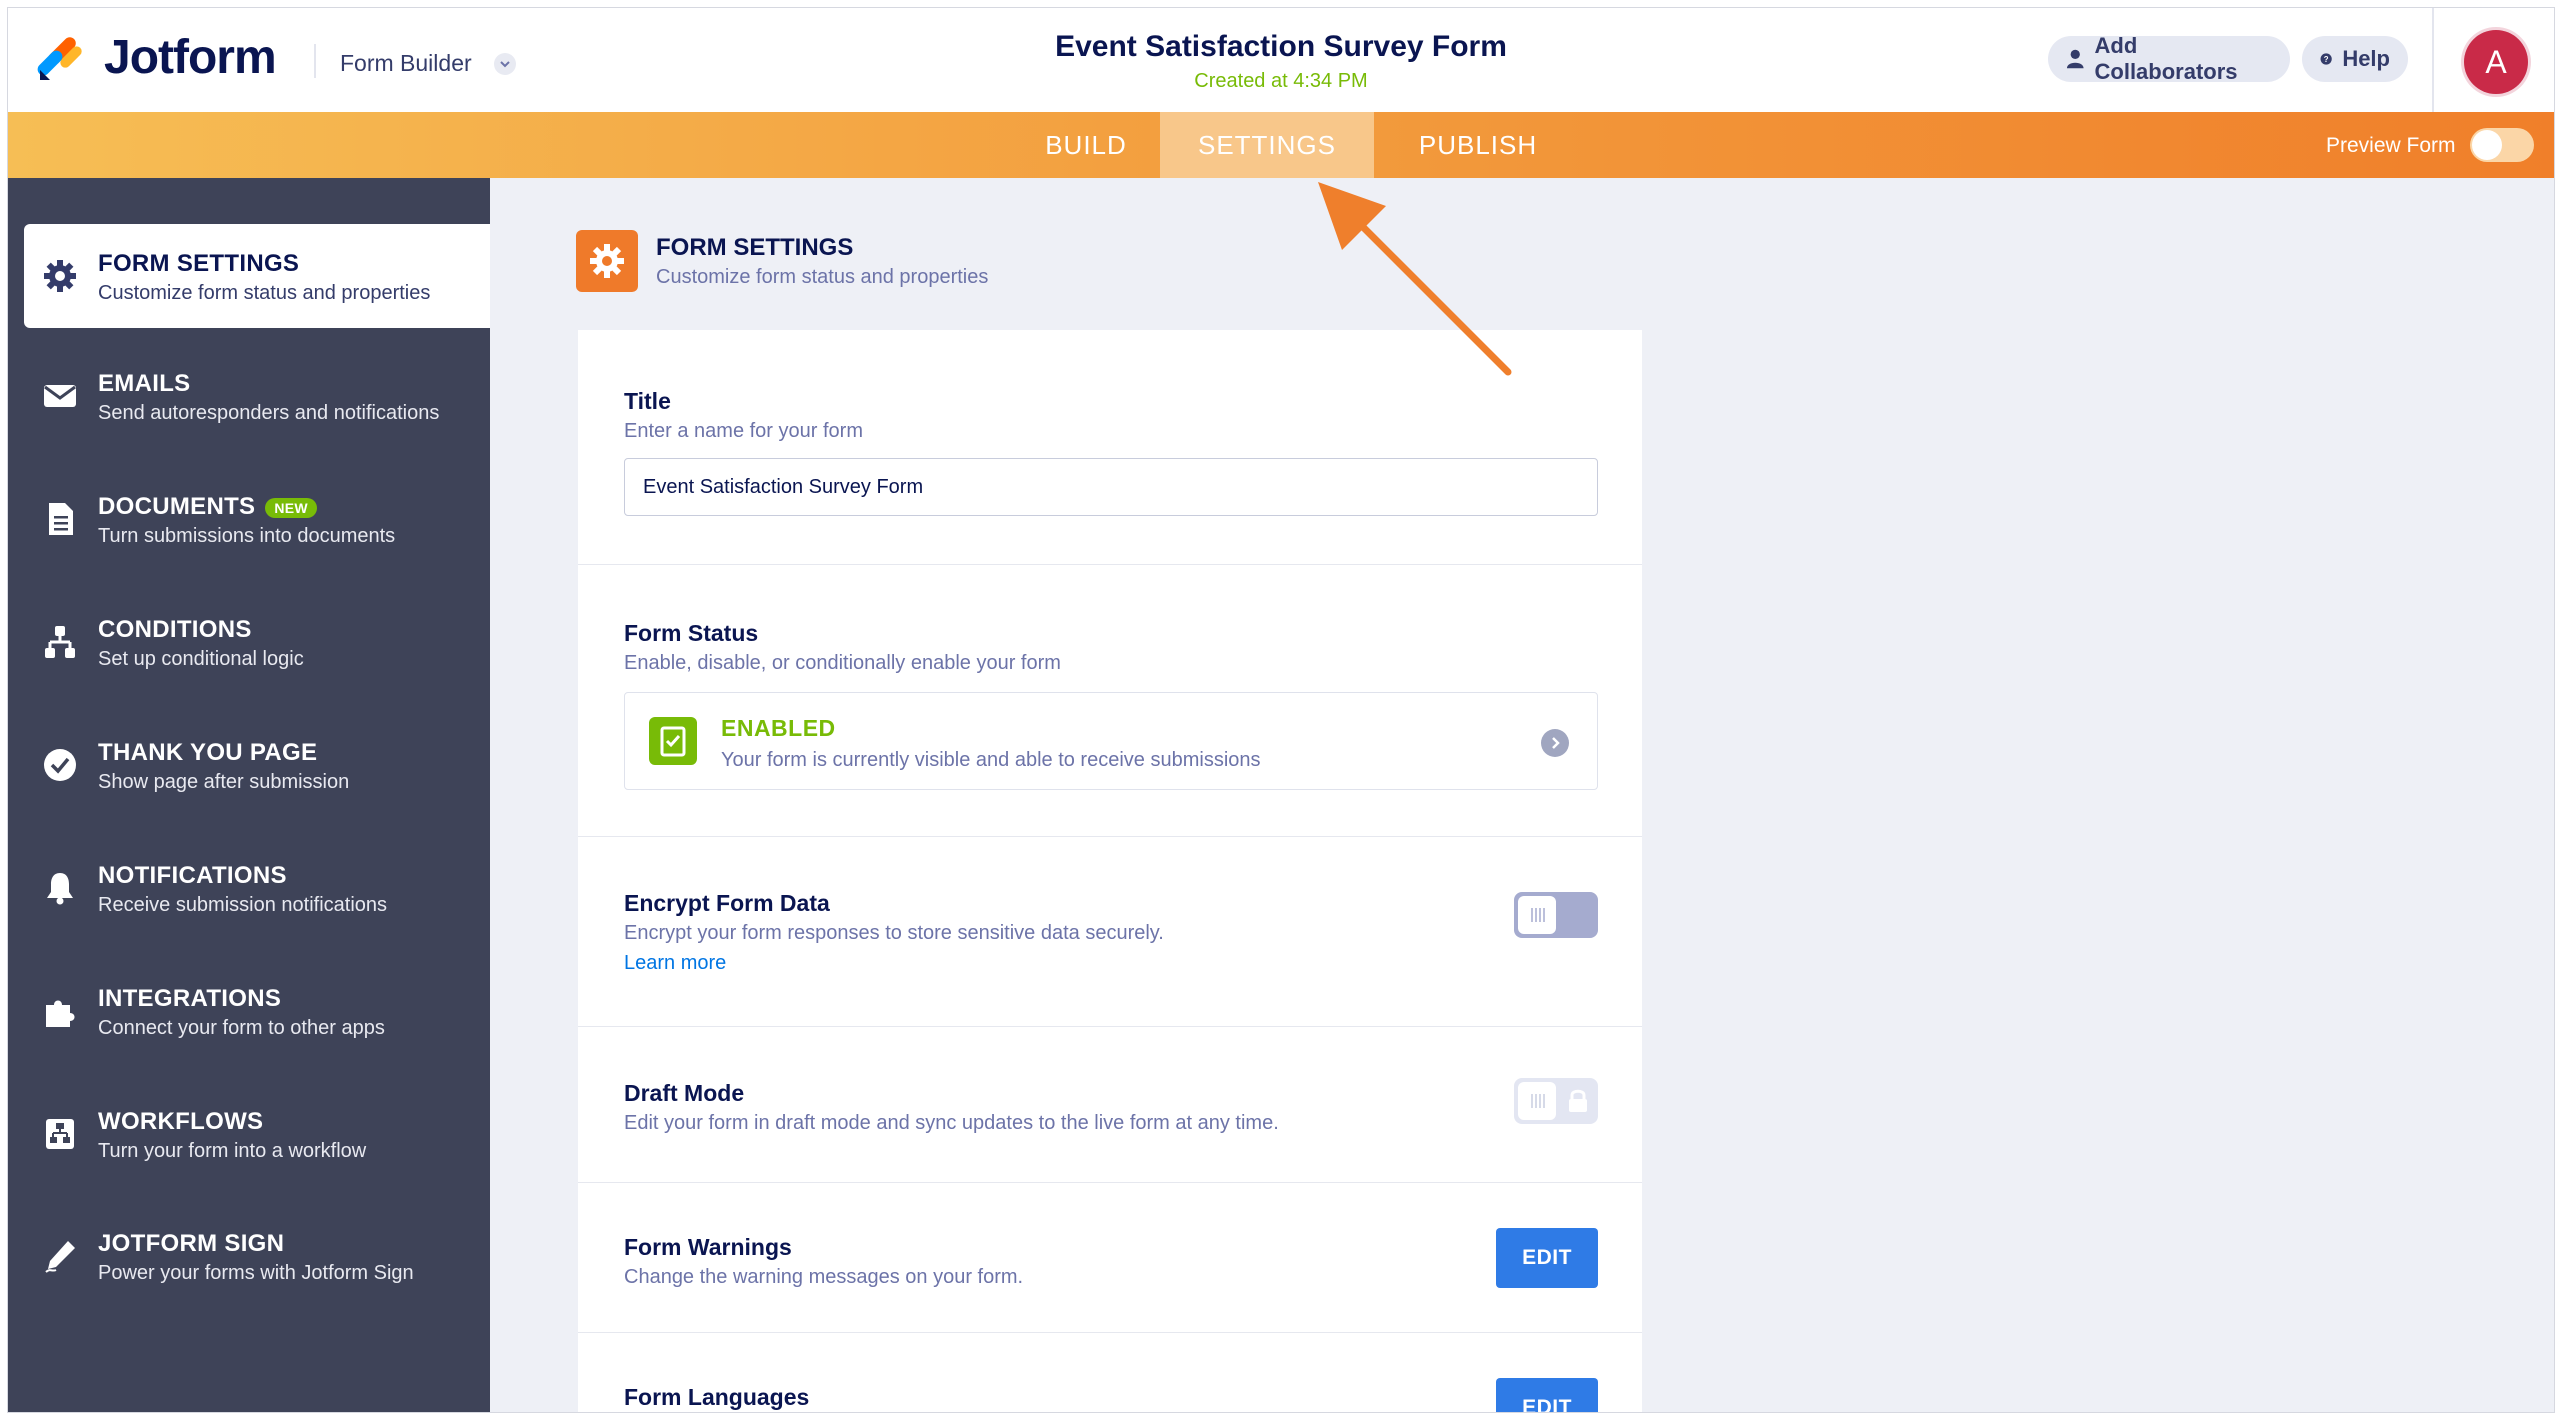  What do you see at coordinates (2075, 59) in the screenshot?
I see `user-icon` at bounding box center [2075, 59].